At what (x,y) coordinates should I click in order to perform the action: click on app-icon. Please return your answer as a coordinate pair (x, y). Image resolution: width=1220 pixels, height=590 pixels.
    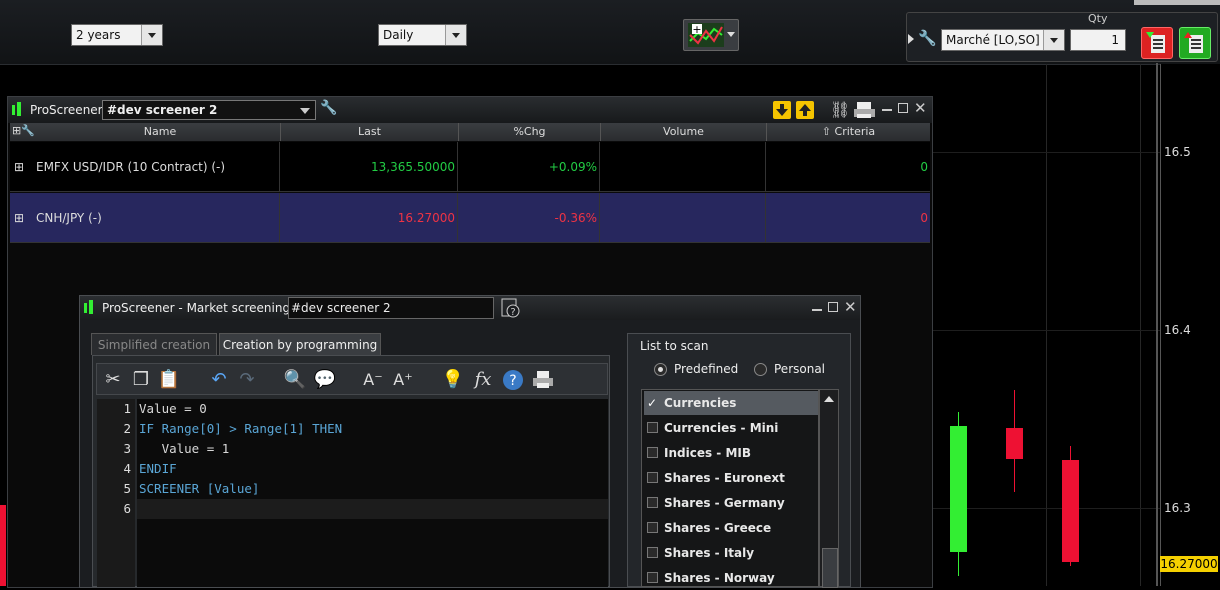
    Looking at the image, I should click on (13, 110).